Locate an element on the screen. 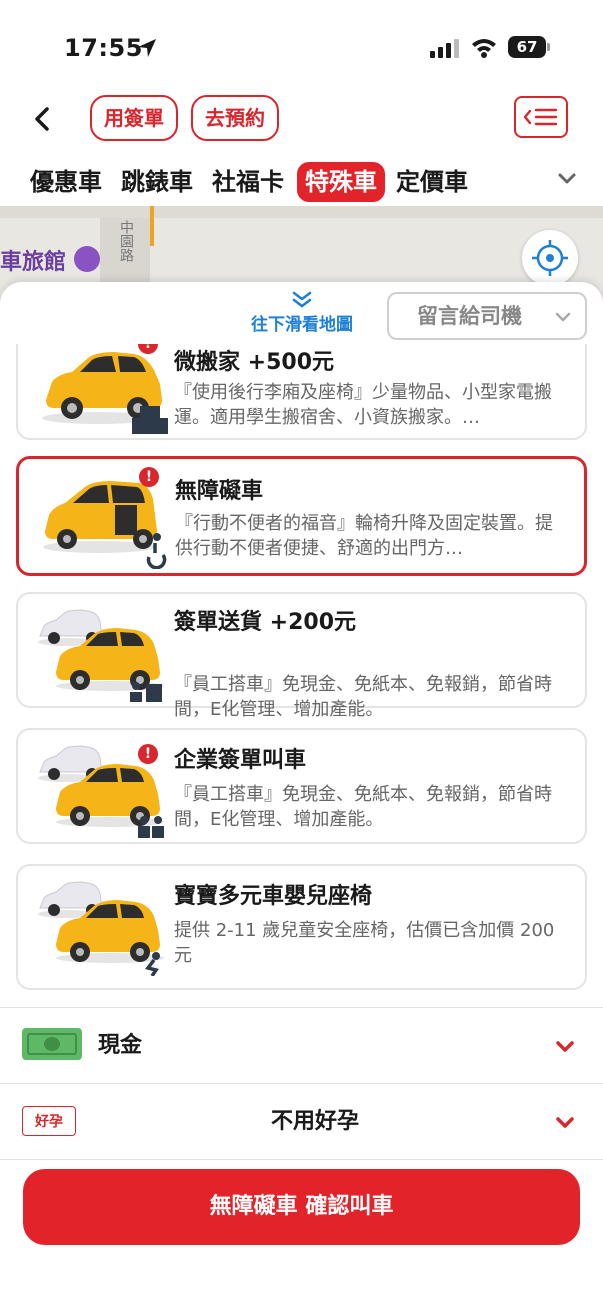  map-street-label: 中園路 is located at coordinates (126, 241).